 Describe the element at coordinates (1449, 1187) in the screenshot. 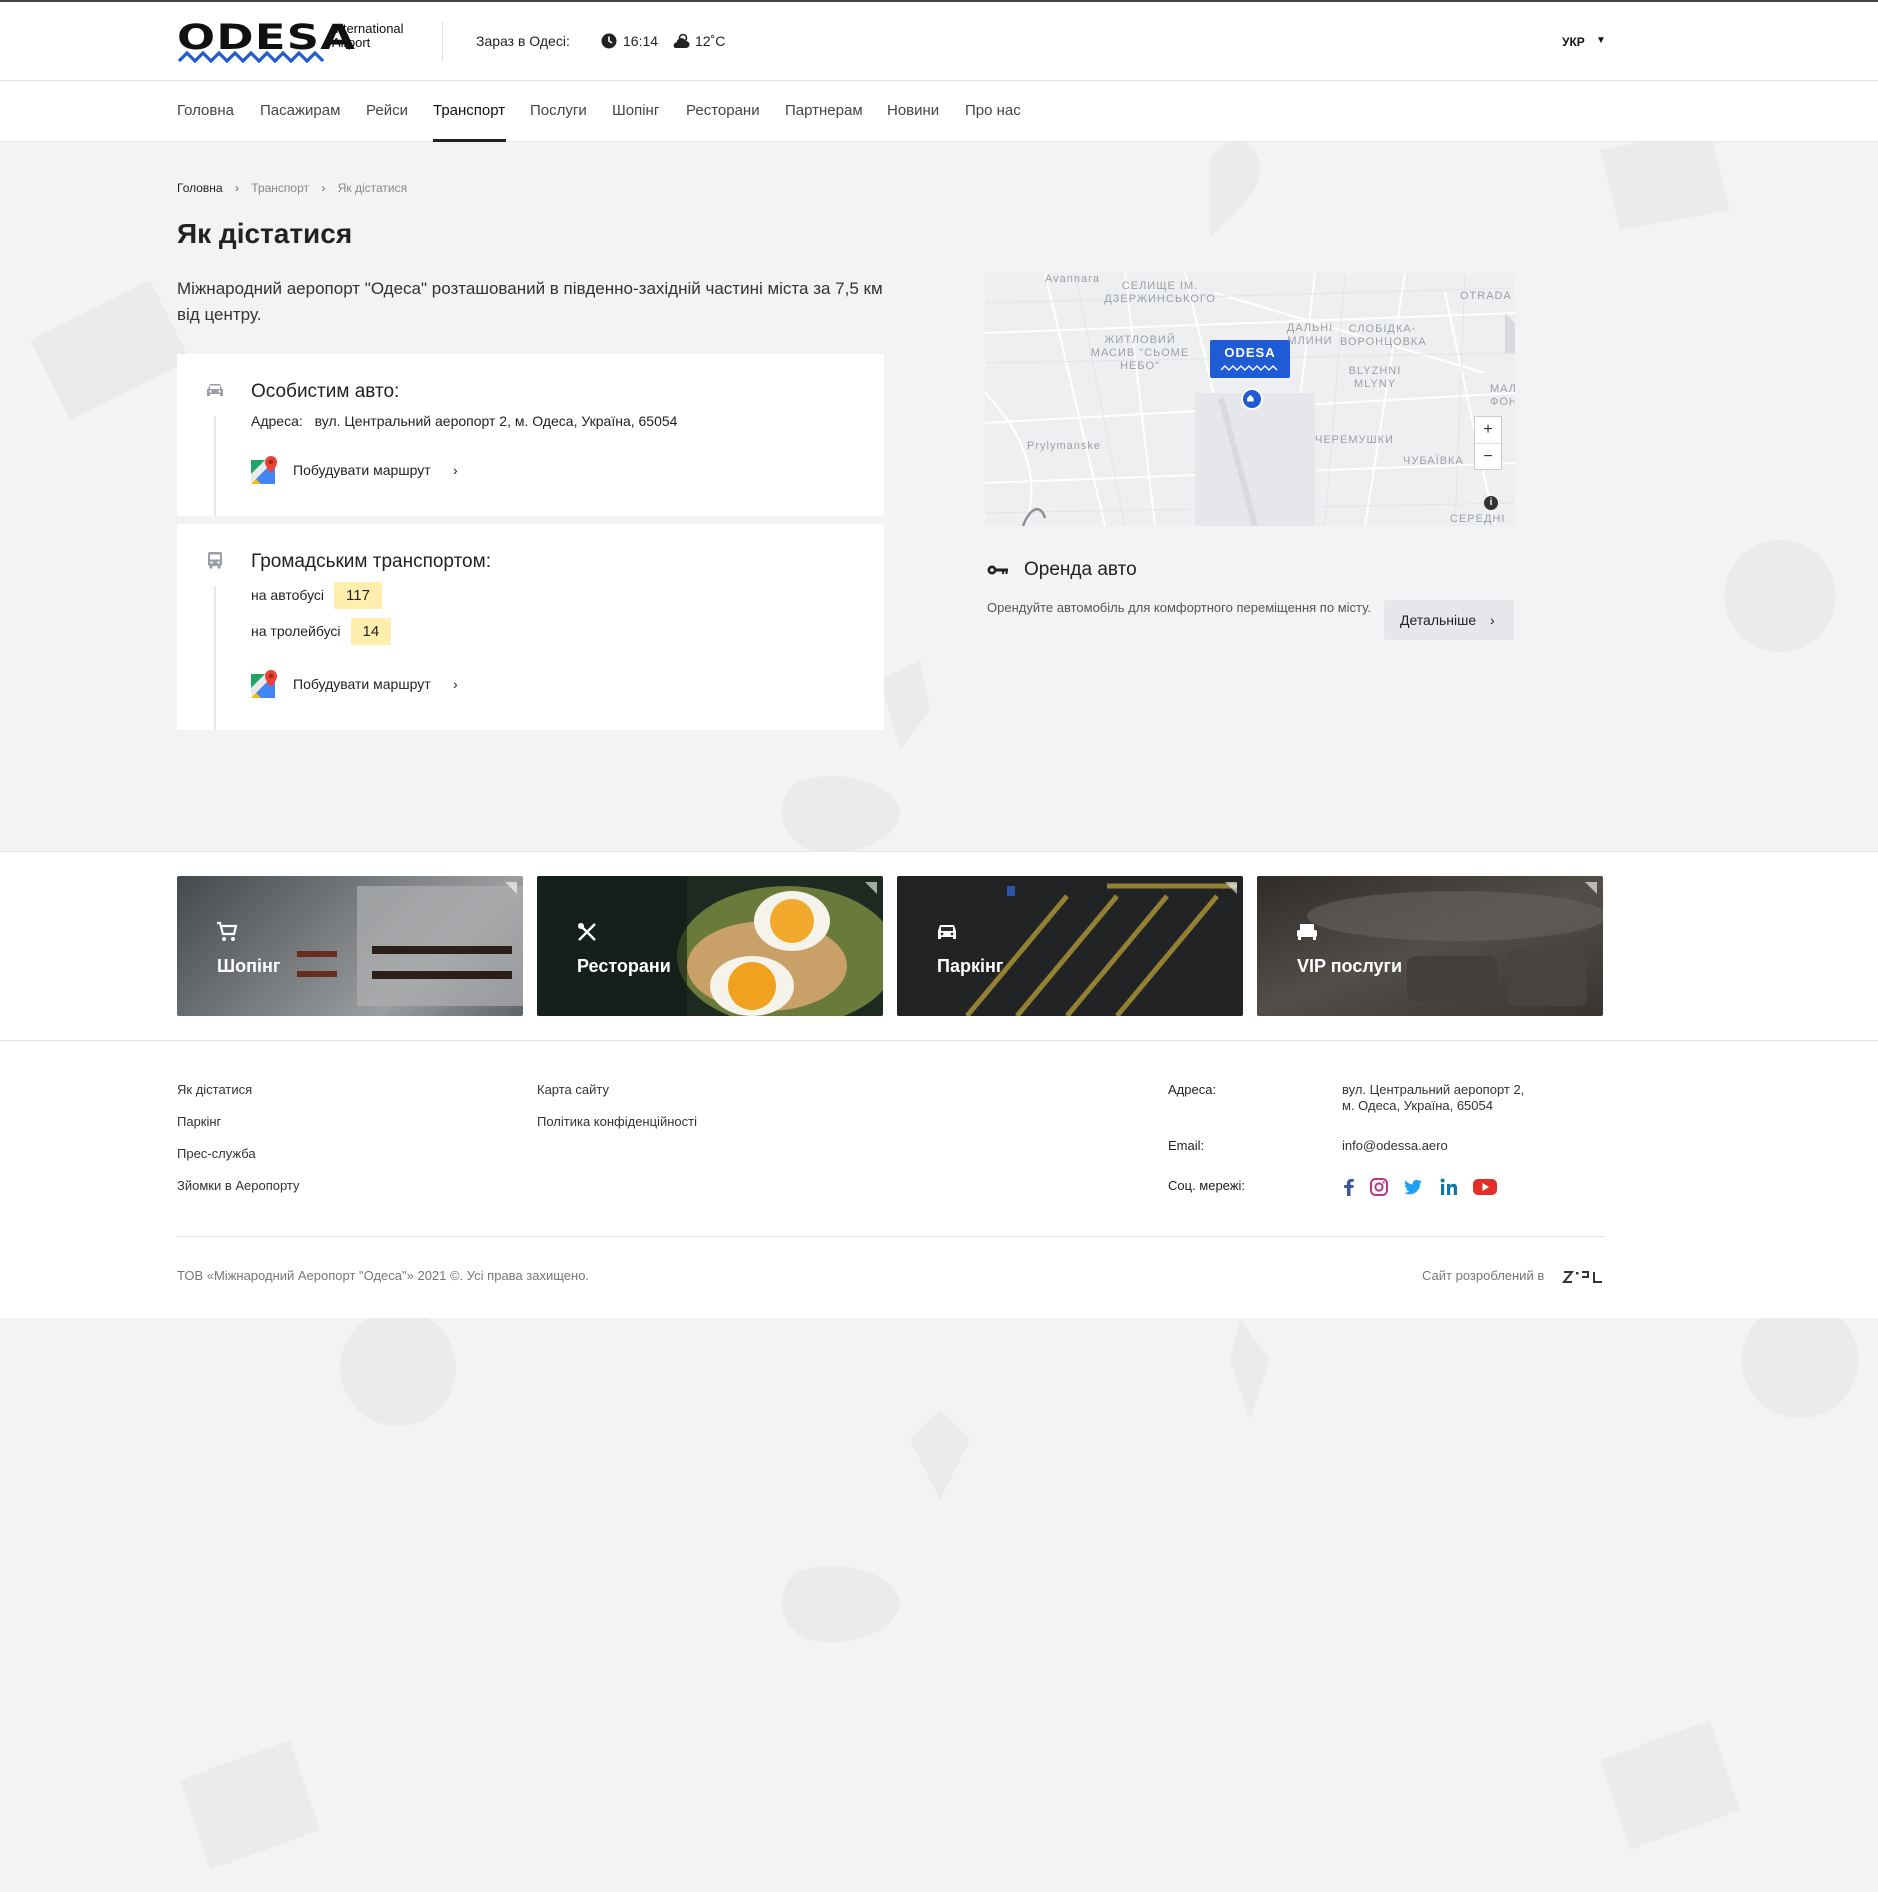

I see `linkedin-icon` at that location.